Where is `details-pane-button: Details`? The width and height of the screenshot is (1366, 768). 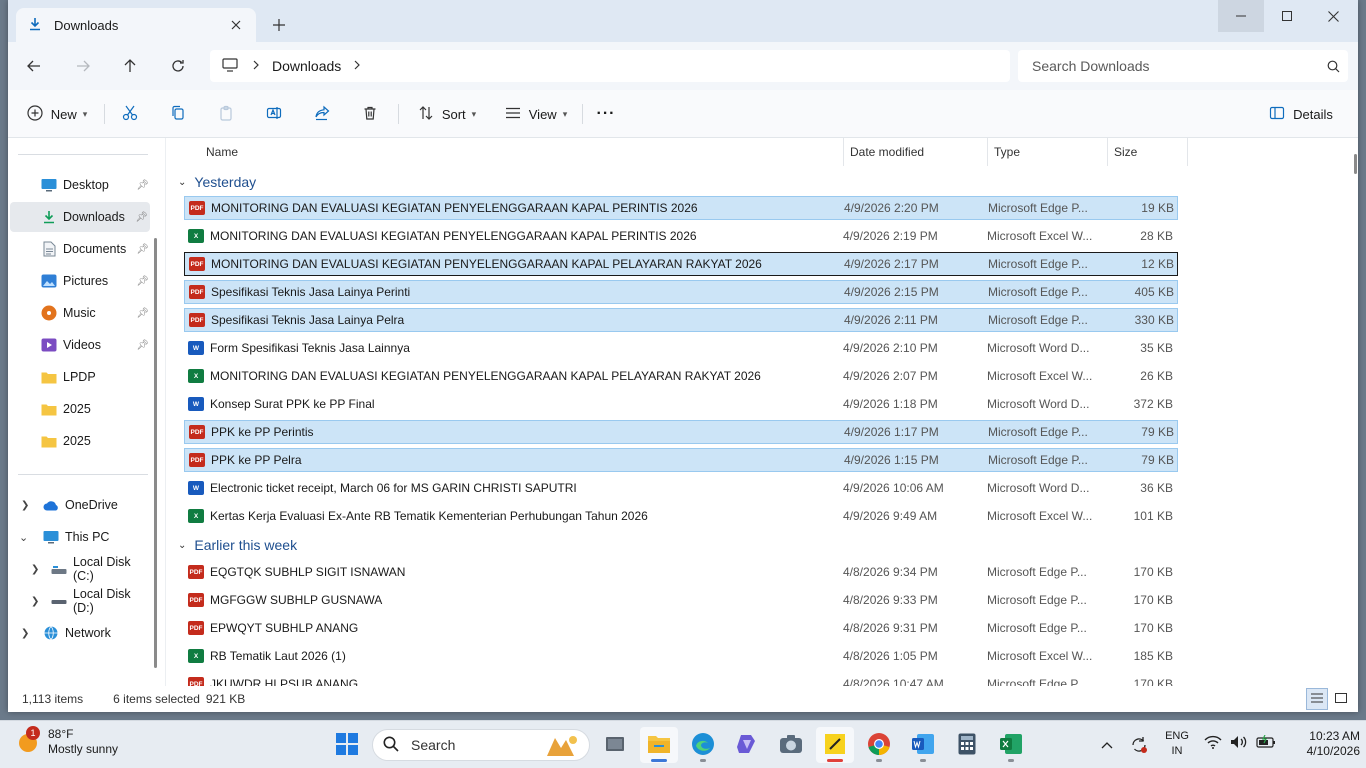 details-pane-button: Details is located at coordinates (1301, 114).